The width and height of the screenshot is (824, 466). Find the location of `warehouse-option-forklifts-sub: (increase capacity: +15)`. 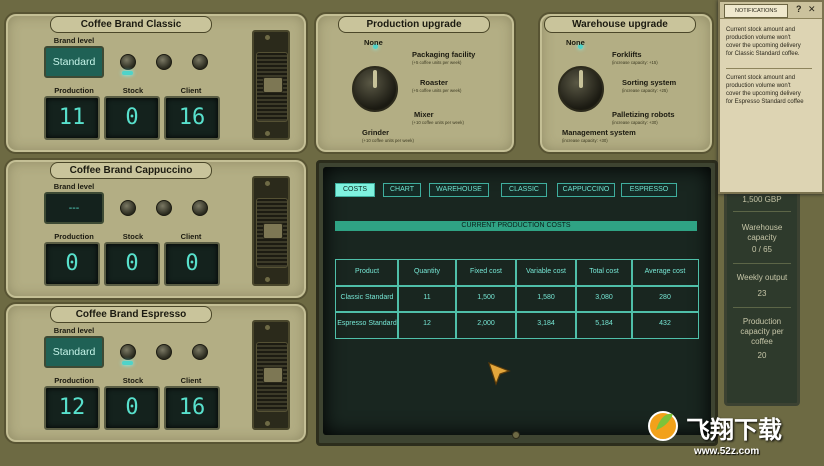

warehouse-option-forklifts-sub: (increase capacity: +15) is located at coordinates (635, 62).